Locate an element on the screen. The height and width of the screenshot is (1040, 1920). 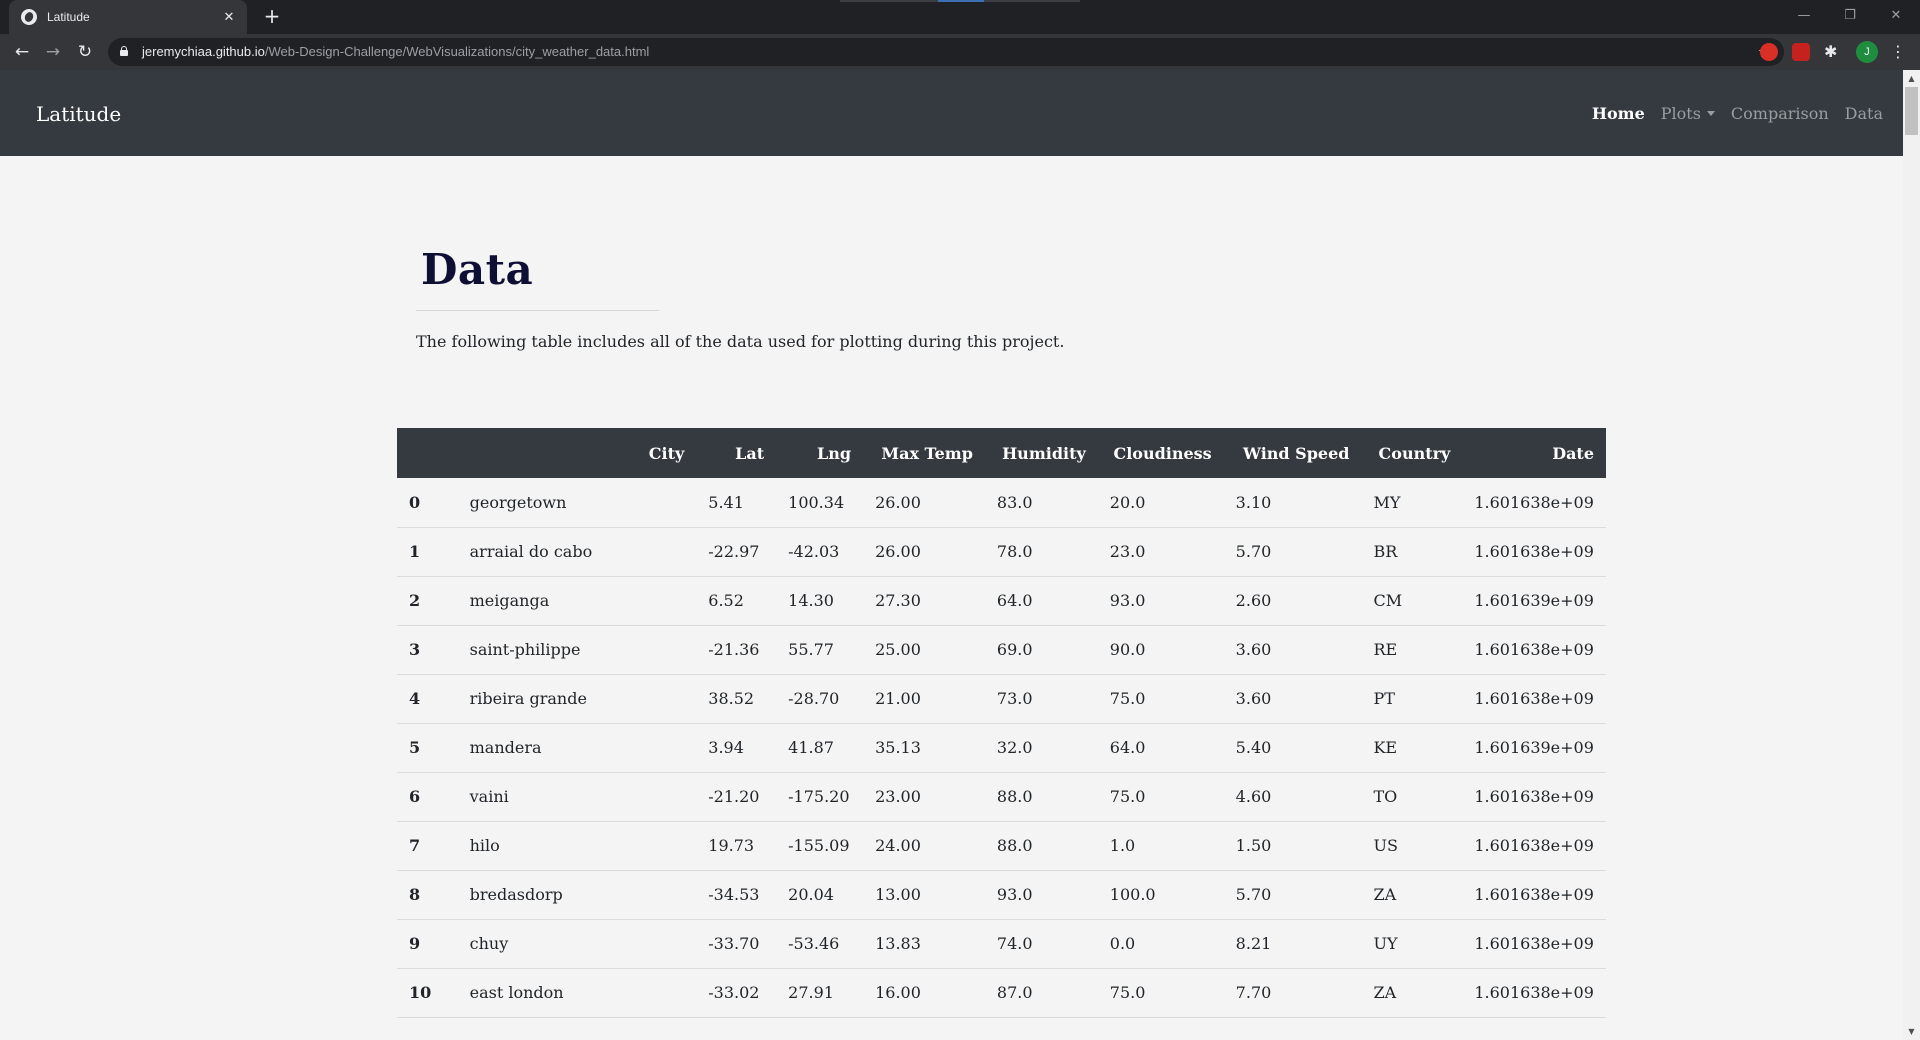
cloudiness-cell: 0.0 is located at coordinates (1160, 944).